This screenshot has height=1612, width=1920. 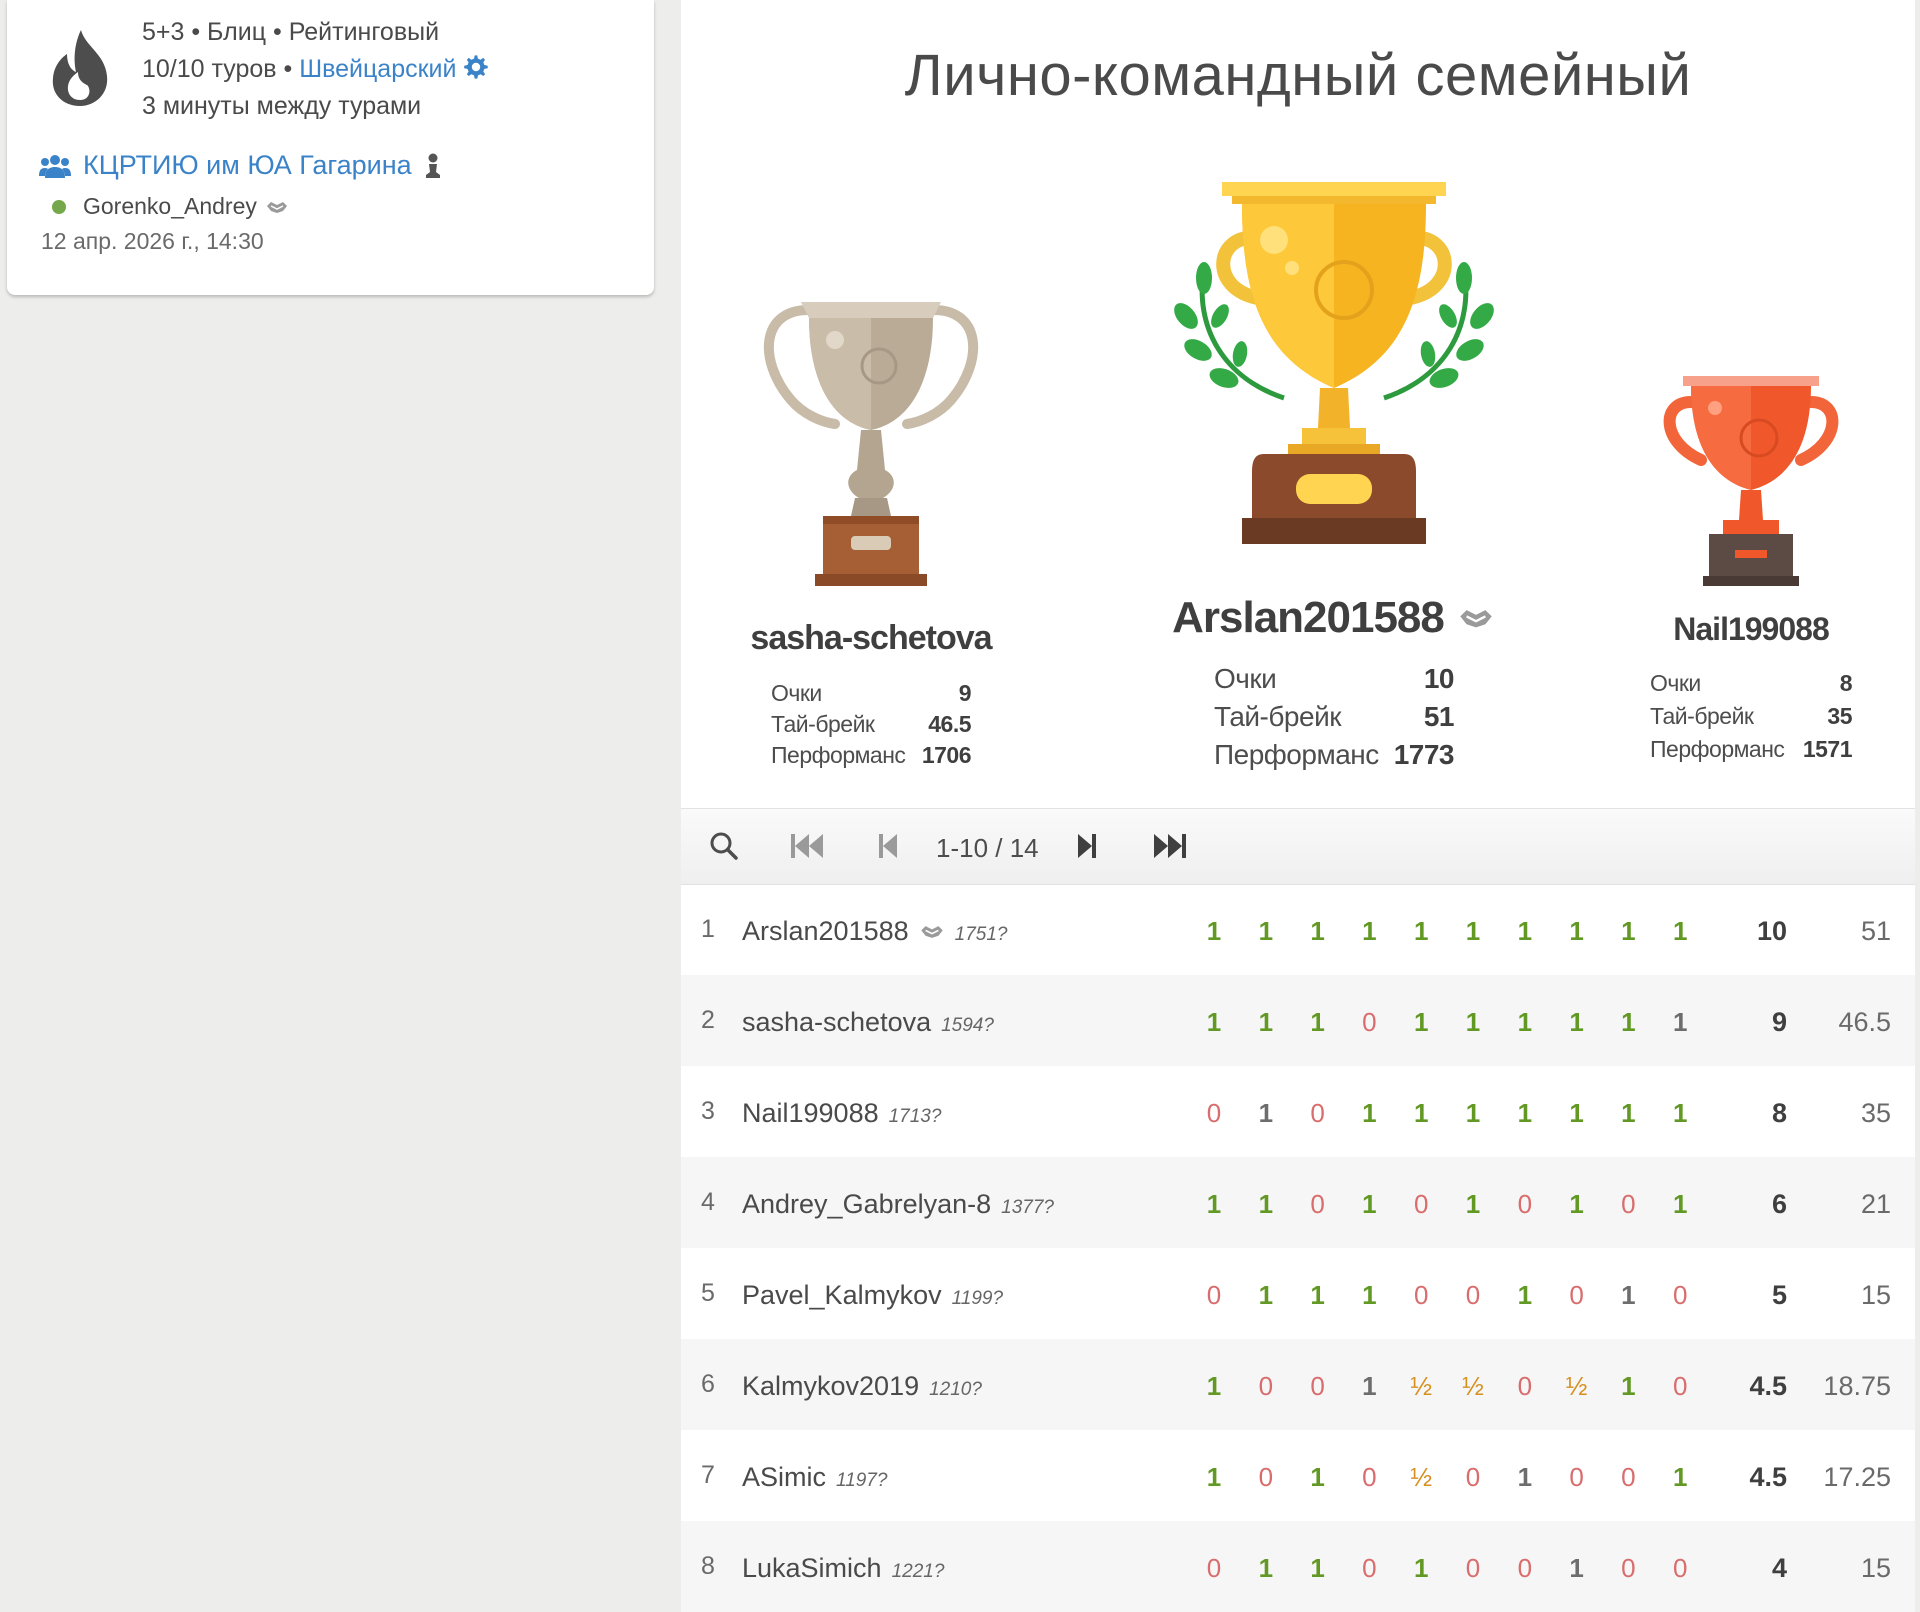 What do you see at coordinates (476, 67) in the screenshot?
I see `gear-icon` at bounding box center [476, 67].